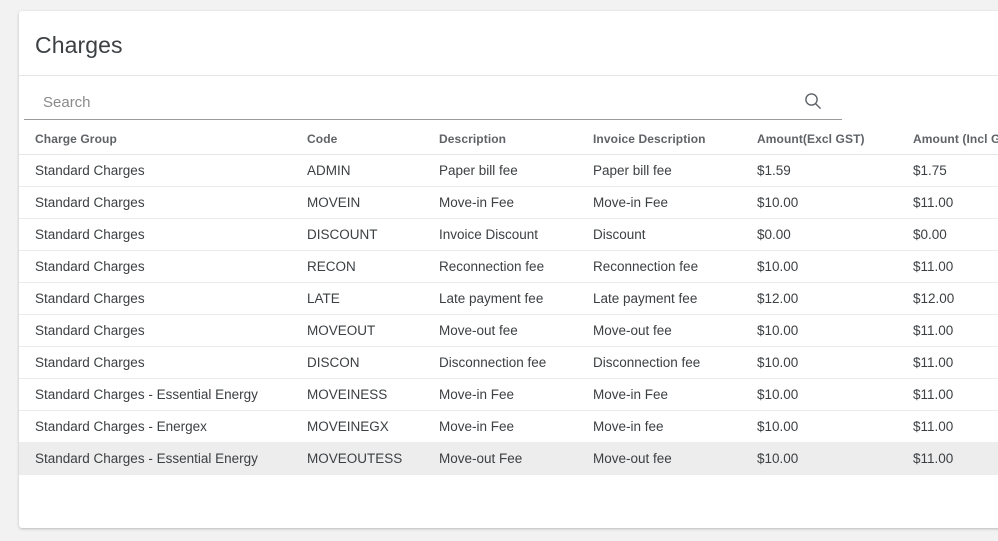 The image size is (998, 541). What do you see at coordinates (500, 139) in the screenshot?
I see `column-header-description: Description` at bounding box center [500, 139].